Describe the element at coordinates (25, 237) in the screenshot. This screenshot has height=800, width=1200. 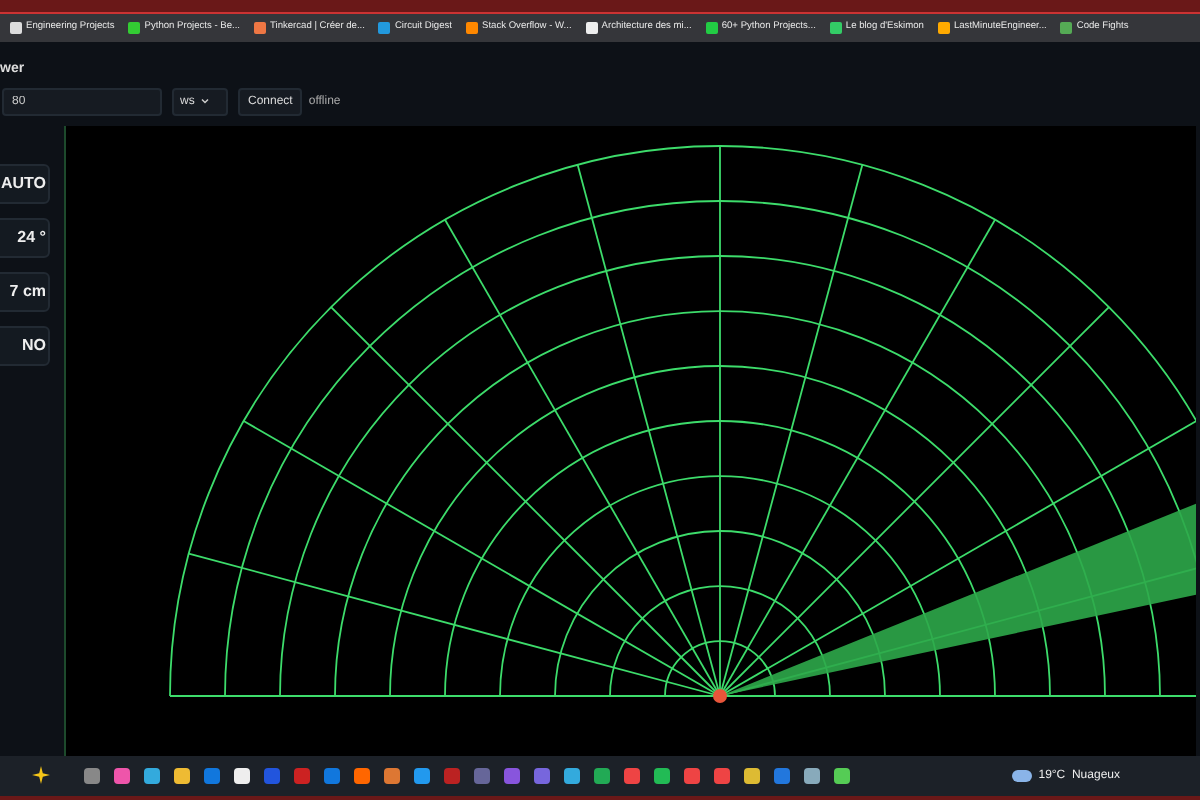
I see `readout-value: 24 °` at that location.